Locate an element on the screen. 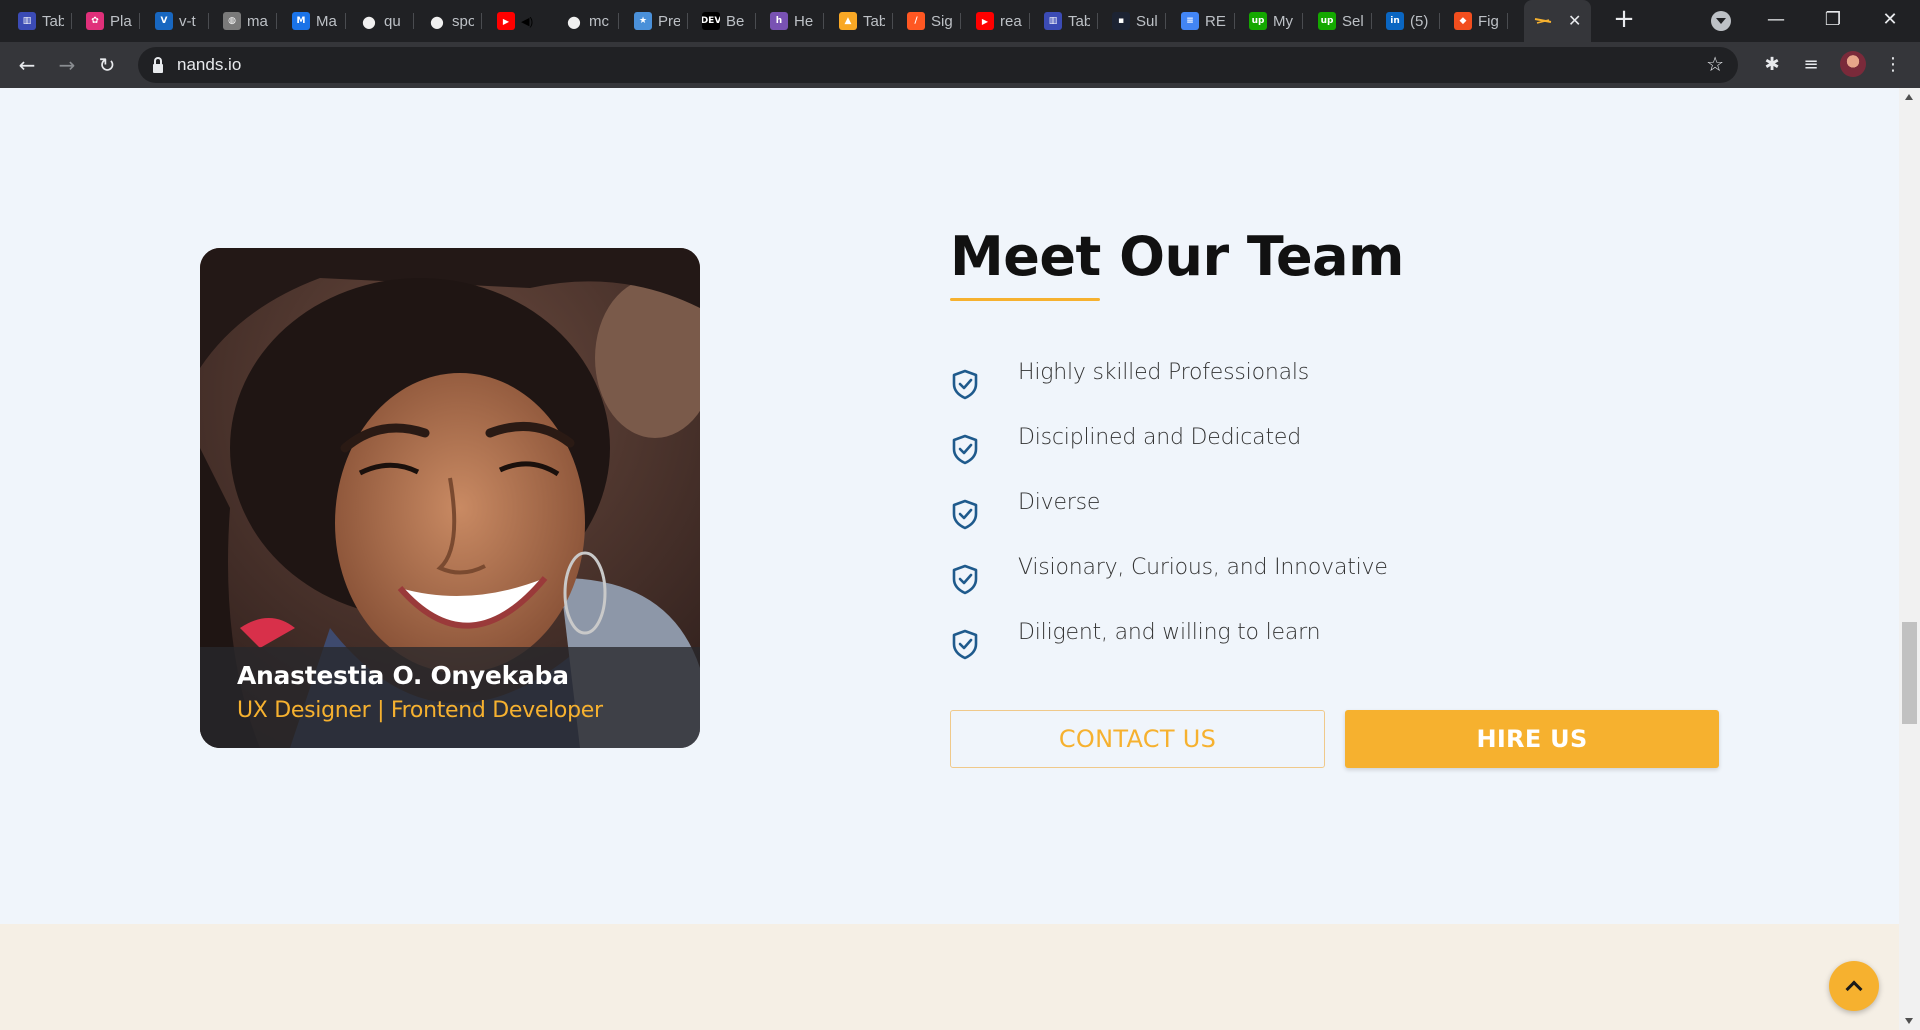 The image size is (1920, 1030). scroll-down-arrow-icon is located at coordinates (1909, 1021).